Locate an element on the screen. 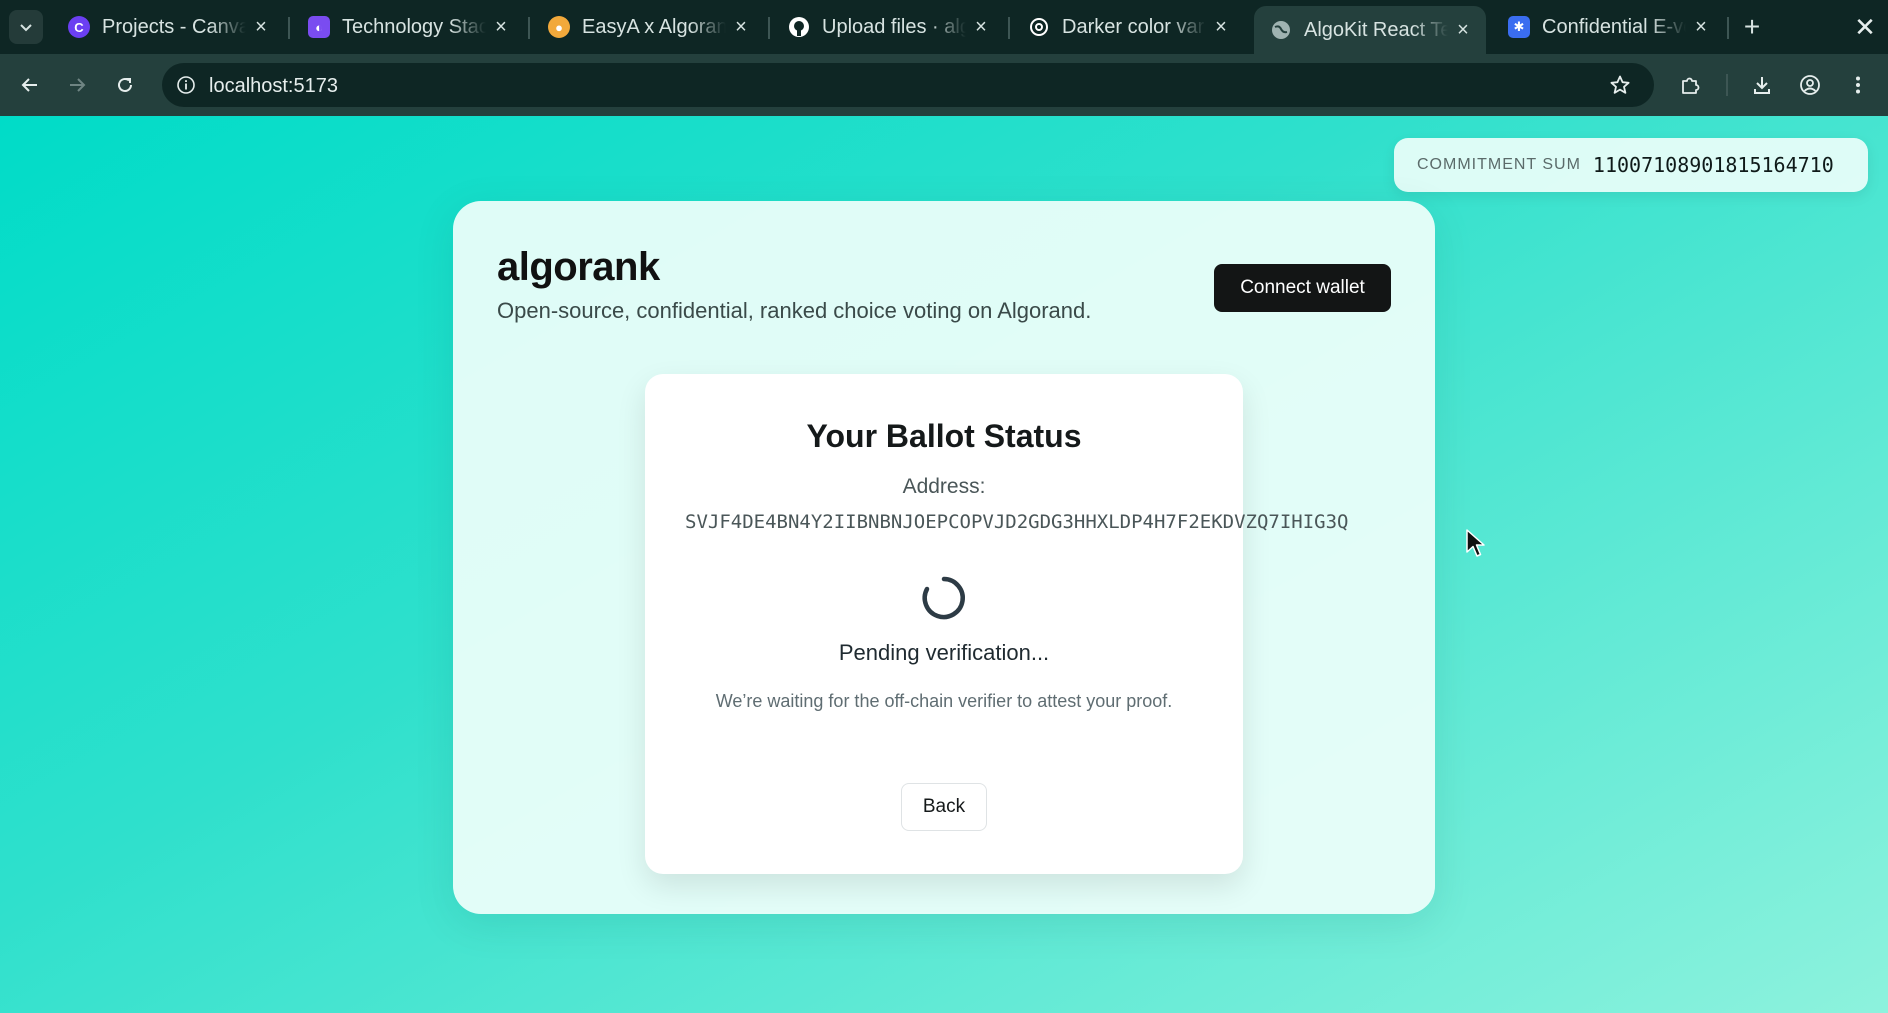 The height and width of the screenshot is (1013, 1888). account-icon is located at coordinates (1810, 85).